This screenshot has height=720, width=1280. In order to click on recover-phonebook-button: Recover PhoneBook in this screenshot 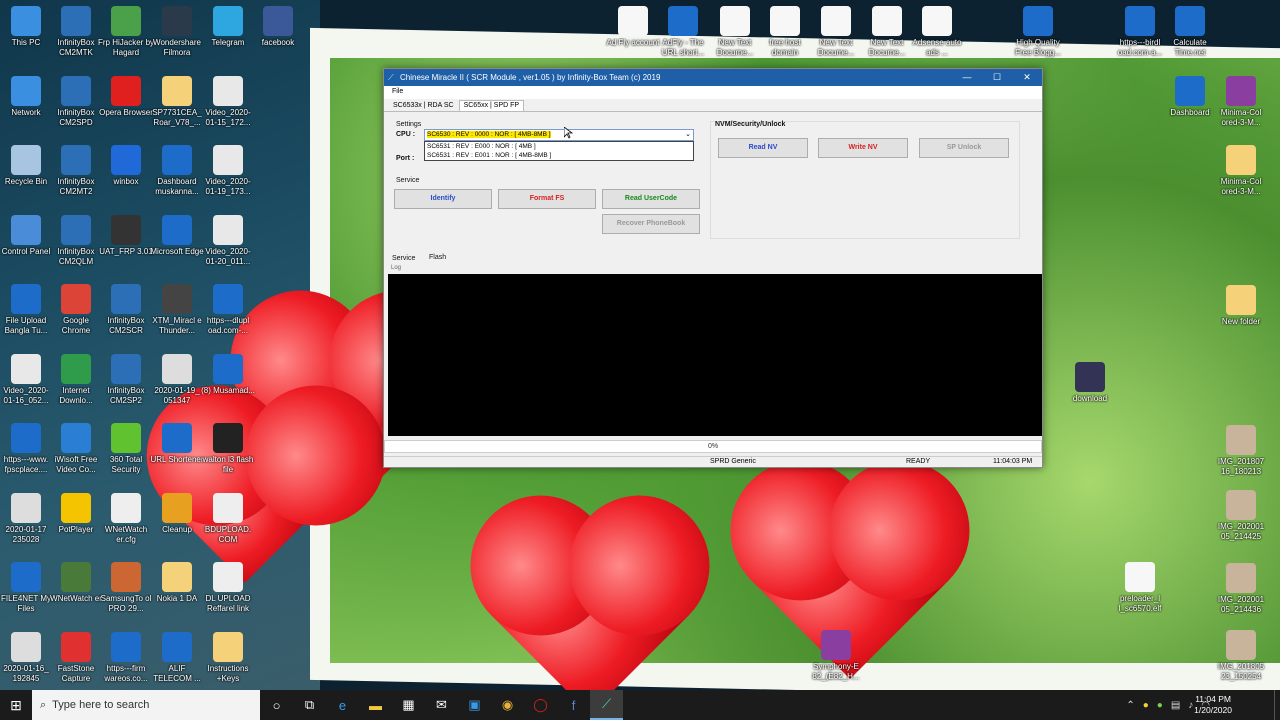, I will do `click(651, 224)`.